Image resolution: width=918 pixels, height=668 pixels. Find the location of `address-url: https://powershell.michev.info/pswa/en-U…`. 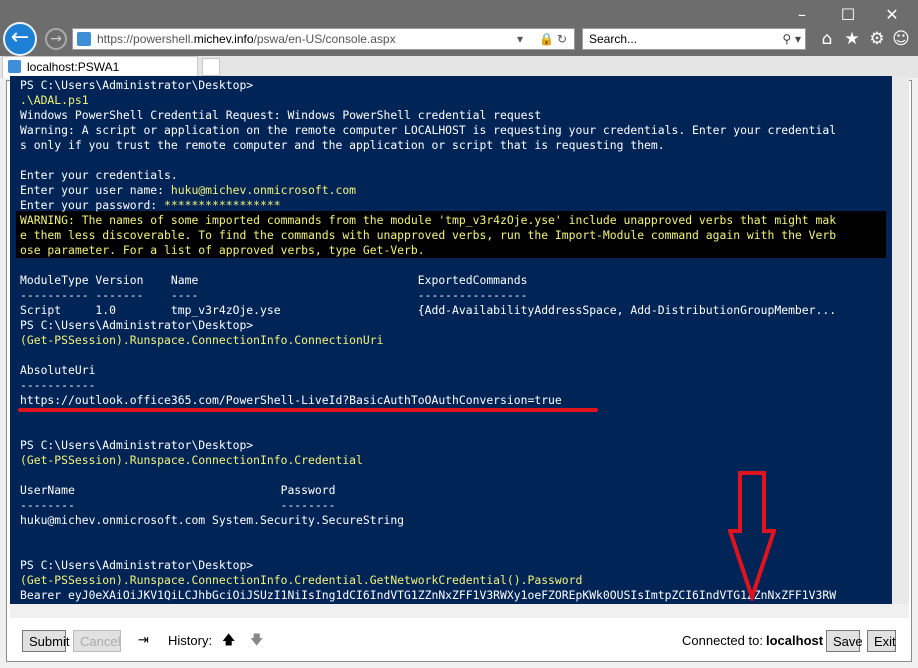

address-url: https://powershell.michev.info/pswa/en-U… is located at coordinates (246, 39).